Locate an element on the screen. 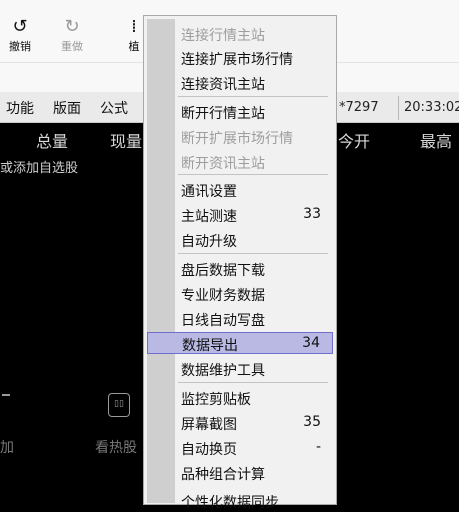  menu-item-label: 数据维护工具 is located at coordinates (223, 371).